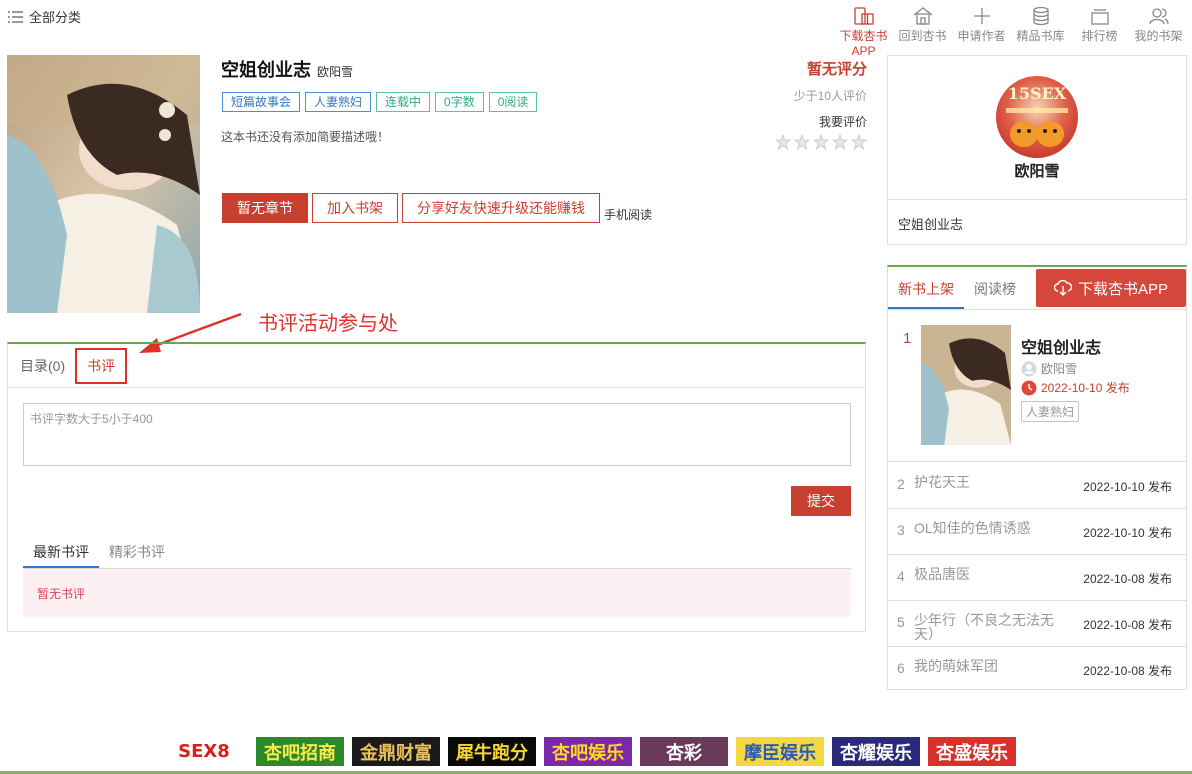  I want to click on tag-category: 短篇故事会, so click(261, 102).